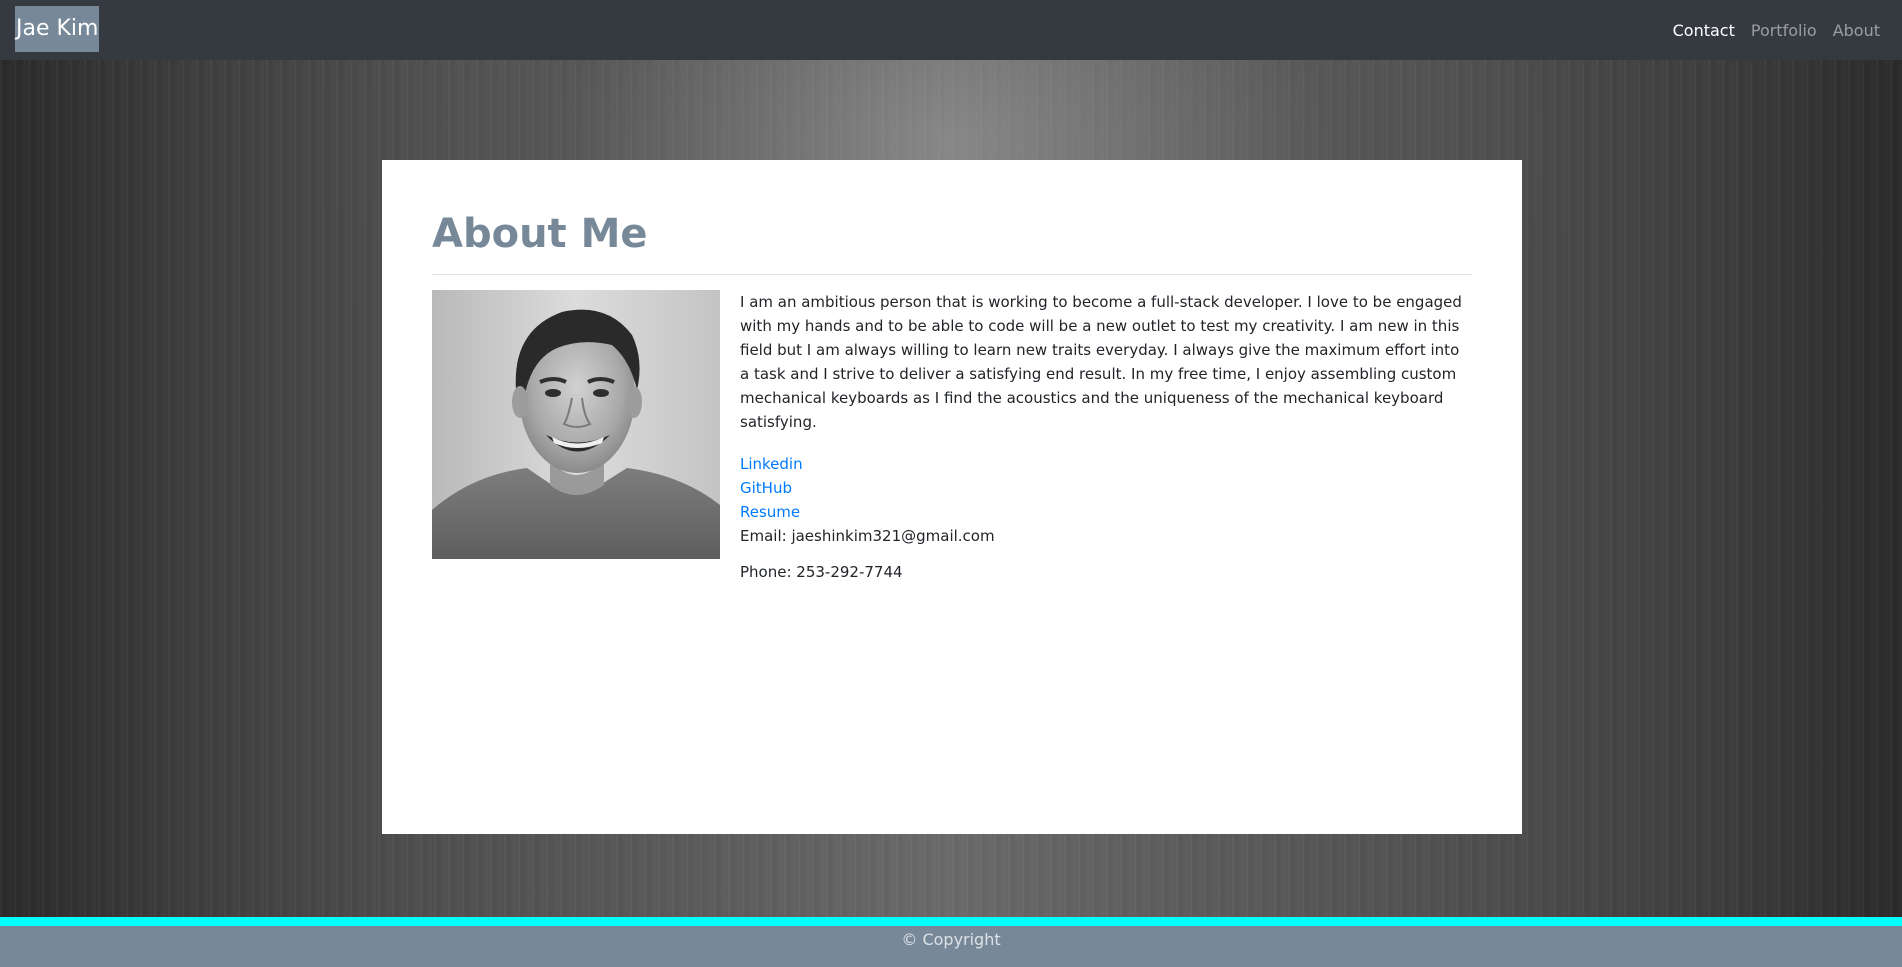 The width and height of the screenshot is (1902, 967). Describe the element at coordinates (1704, 30) in the screenshot. I see `nav-link-contact: Contact` at that location.